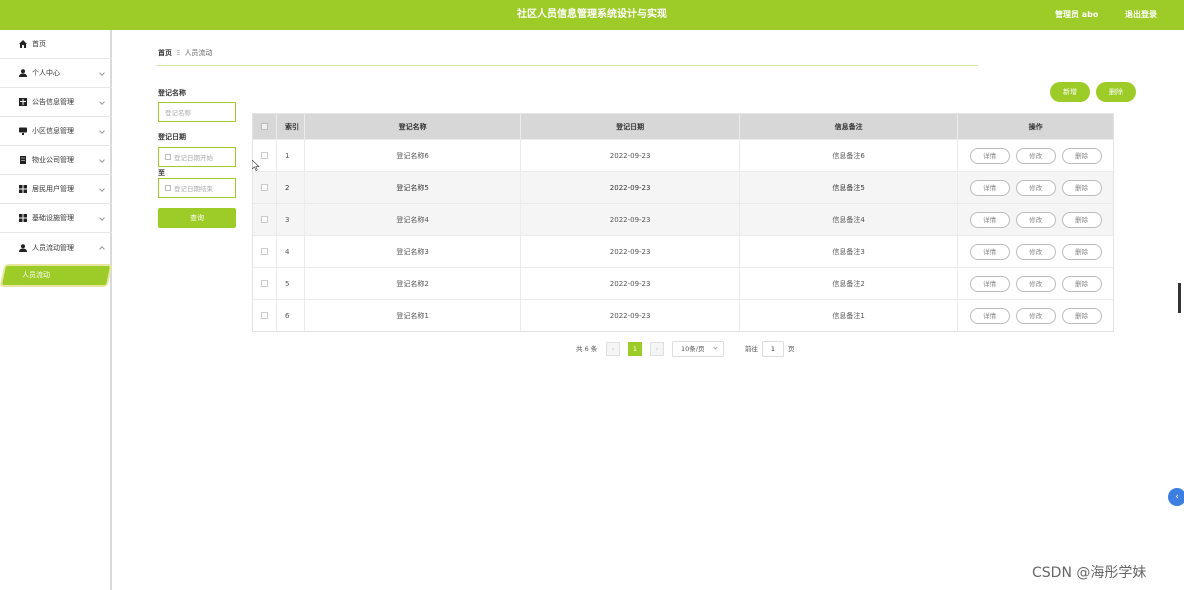 This screenshot has width=1184, height=590. I want to click on breadcrumb: 首页 Ξ 人员流动, so click(185, 53).